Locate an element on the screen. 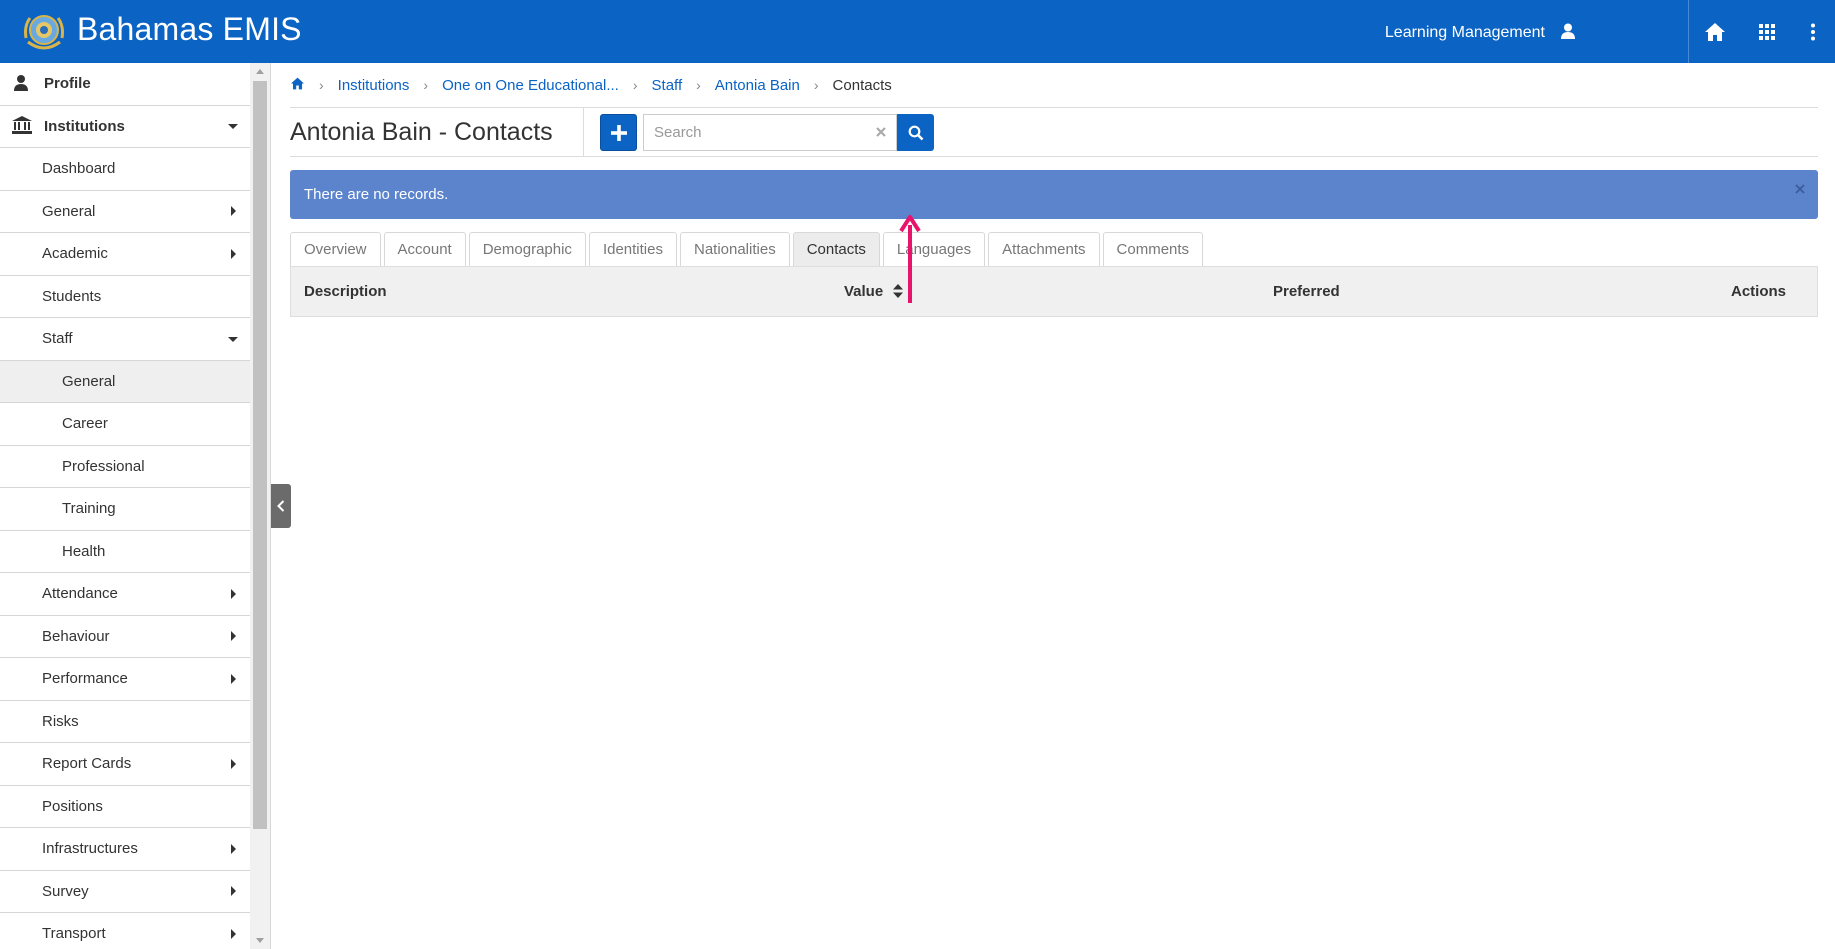 This screenshot has height=949, width=1835. more-vertical-icon is located at coordinates (1812, 31).